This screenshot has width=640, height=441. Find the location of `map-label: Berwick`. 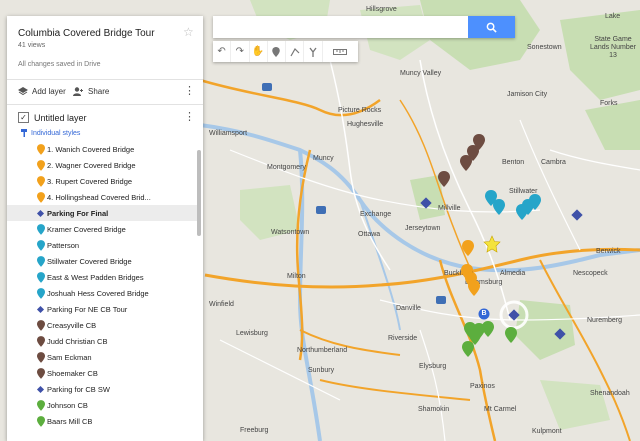

map-label: Berwick is located at coordinates (608, 251).